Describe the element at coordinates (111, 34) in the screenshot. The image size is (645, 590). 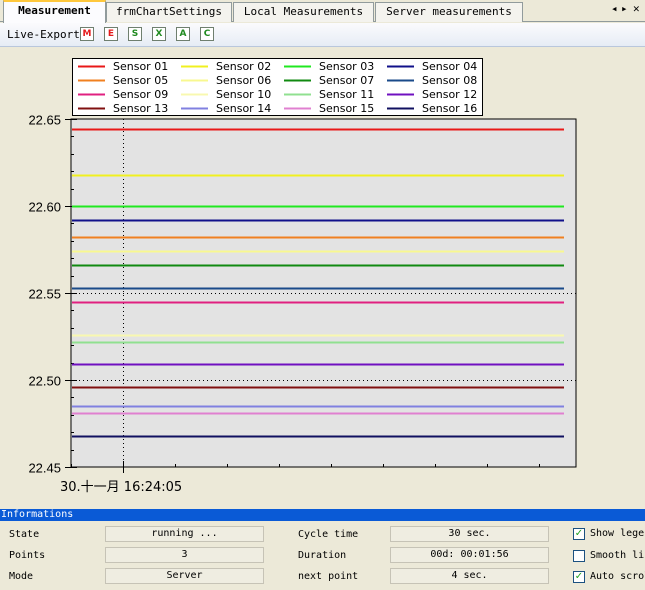
I see `export-e-button: E` at that location.